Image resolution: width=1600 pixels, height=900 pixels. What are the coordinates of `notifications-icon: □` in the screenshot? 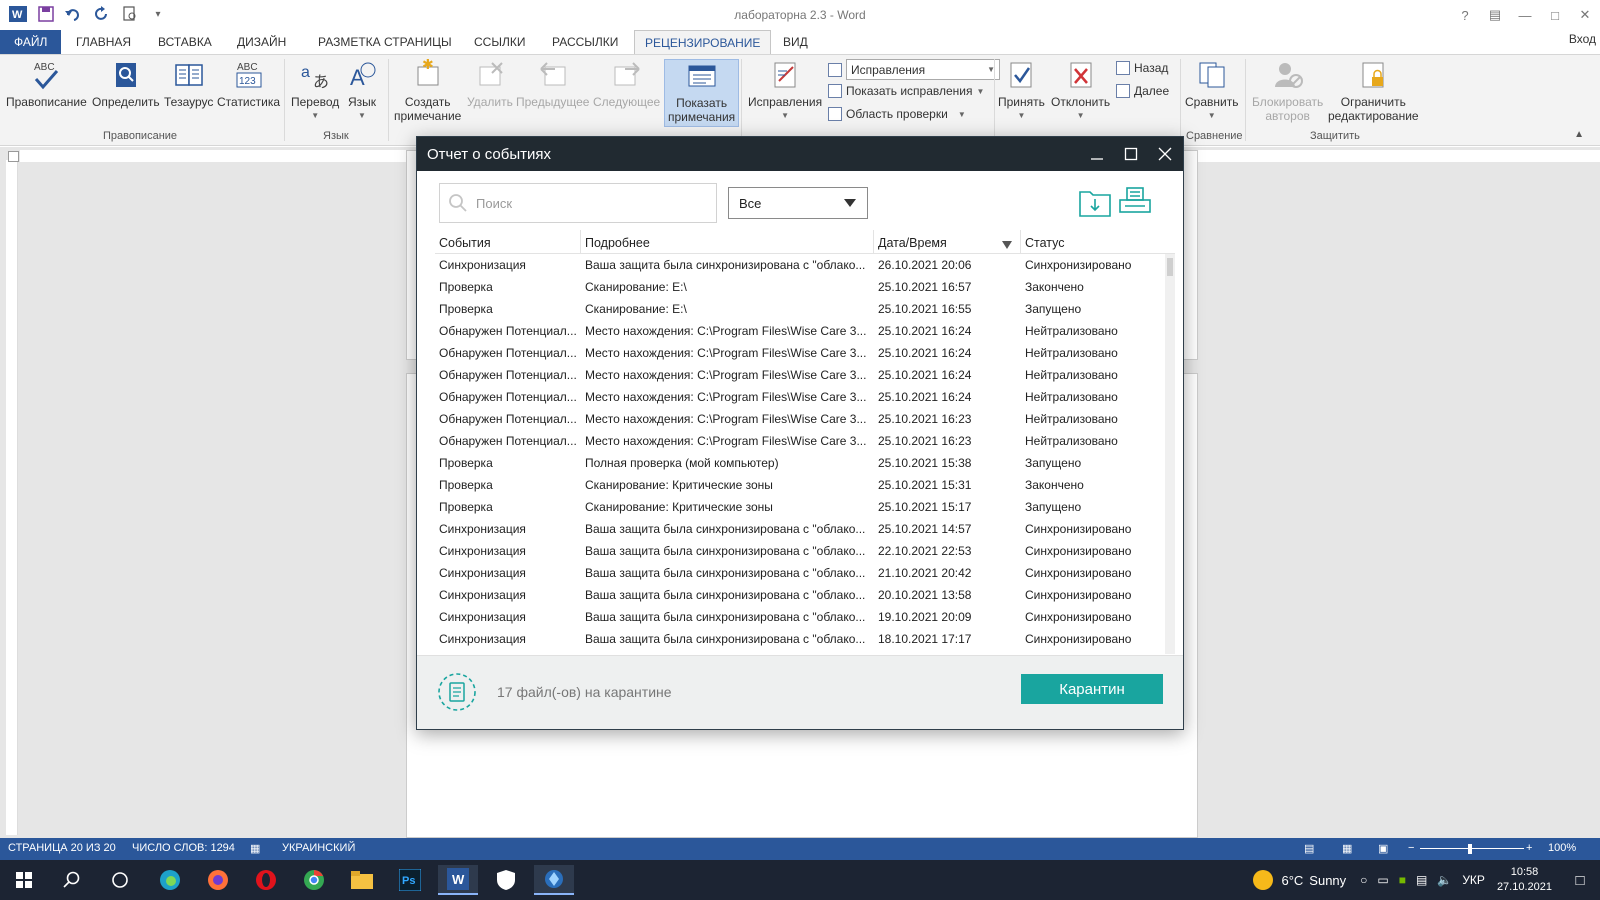 It's located at (1580, 880).